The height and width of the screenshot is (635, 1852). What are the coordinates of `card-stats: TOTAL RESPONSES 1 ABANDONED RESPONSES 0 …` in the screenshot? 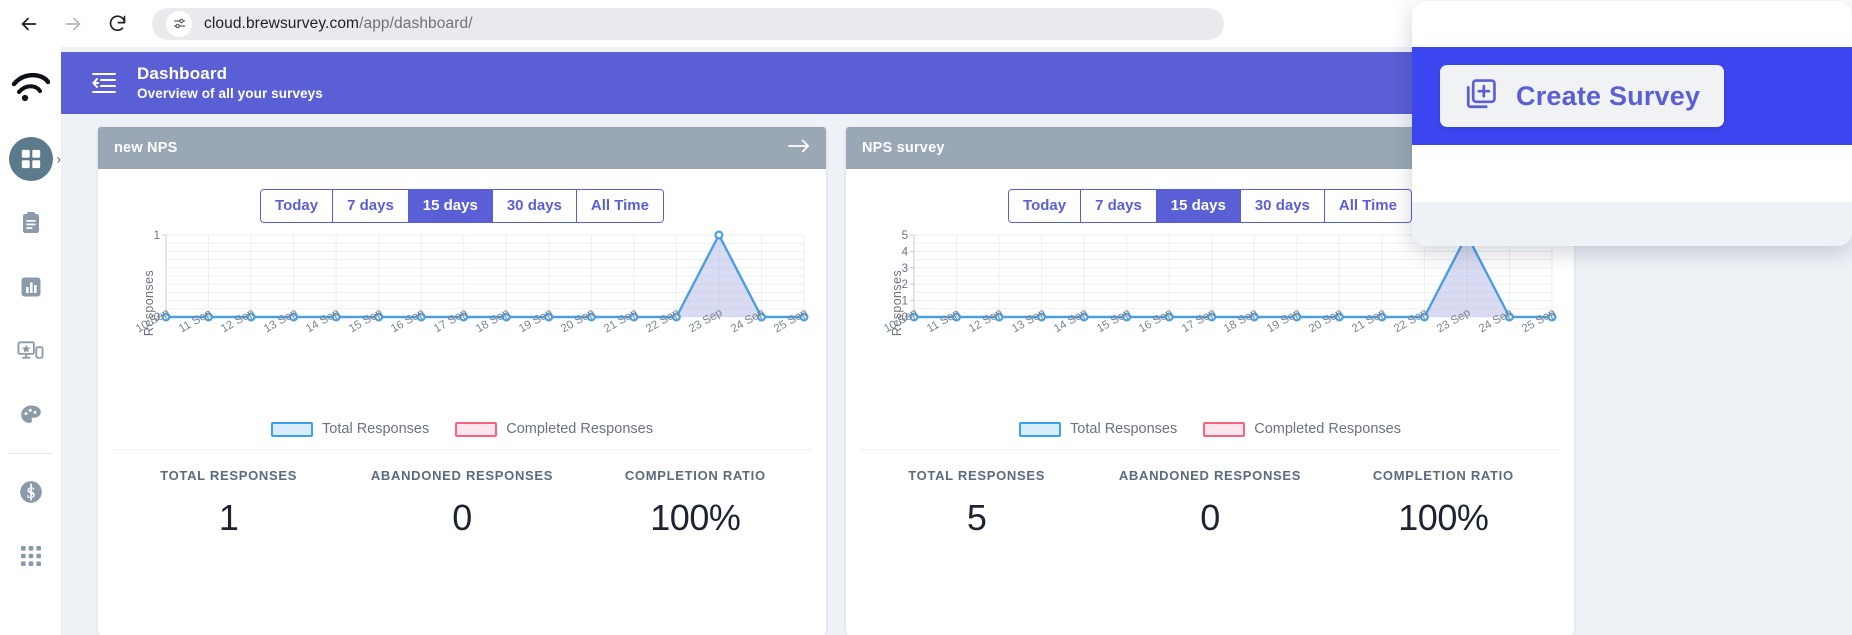 It's located at (462, 505).